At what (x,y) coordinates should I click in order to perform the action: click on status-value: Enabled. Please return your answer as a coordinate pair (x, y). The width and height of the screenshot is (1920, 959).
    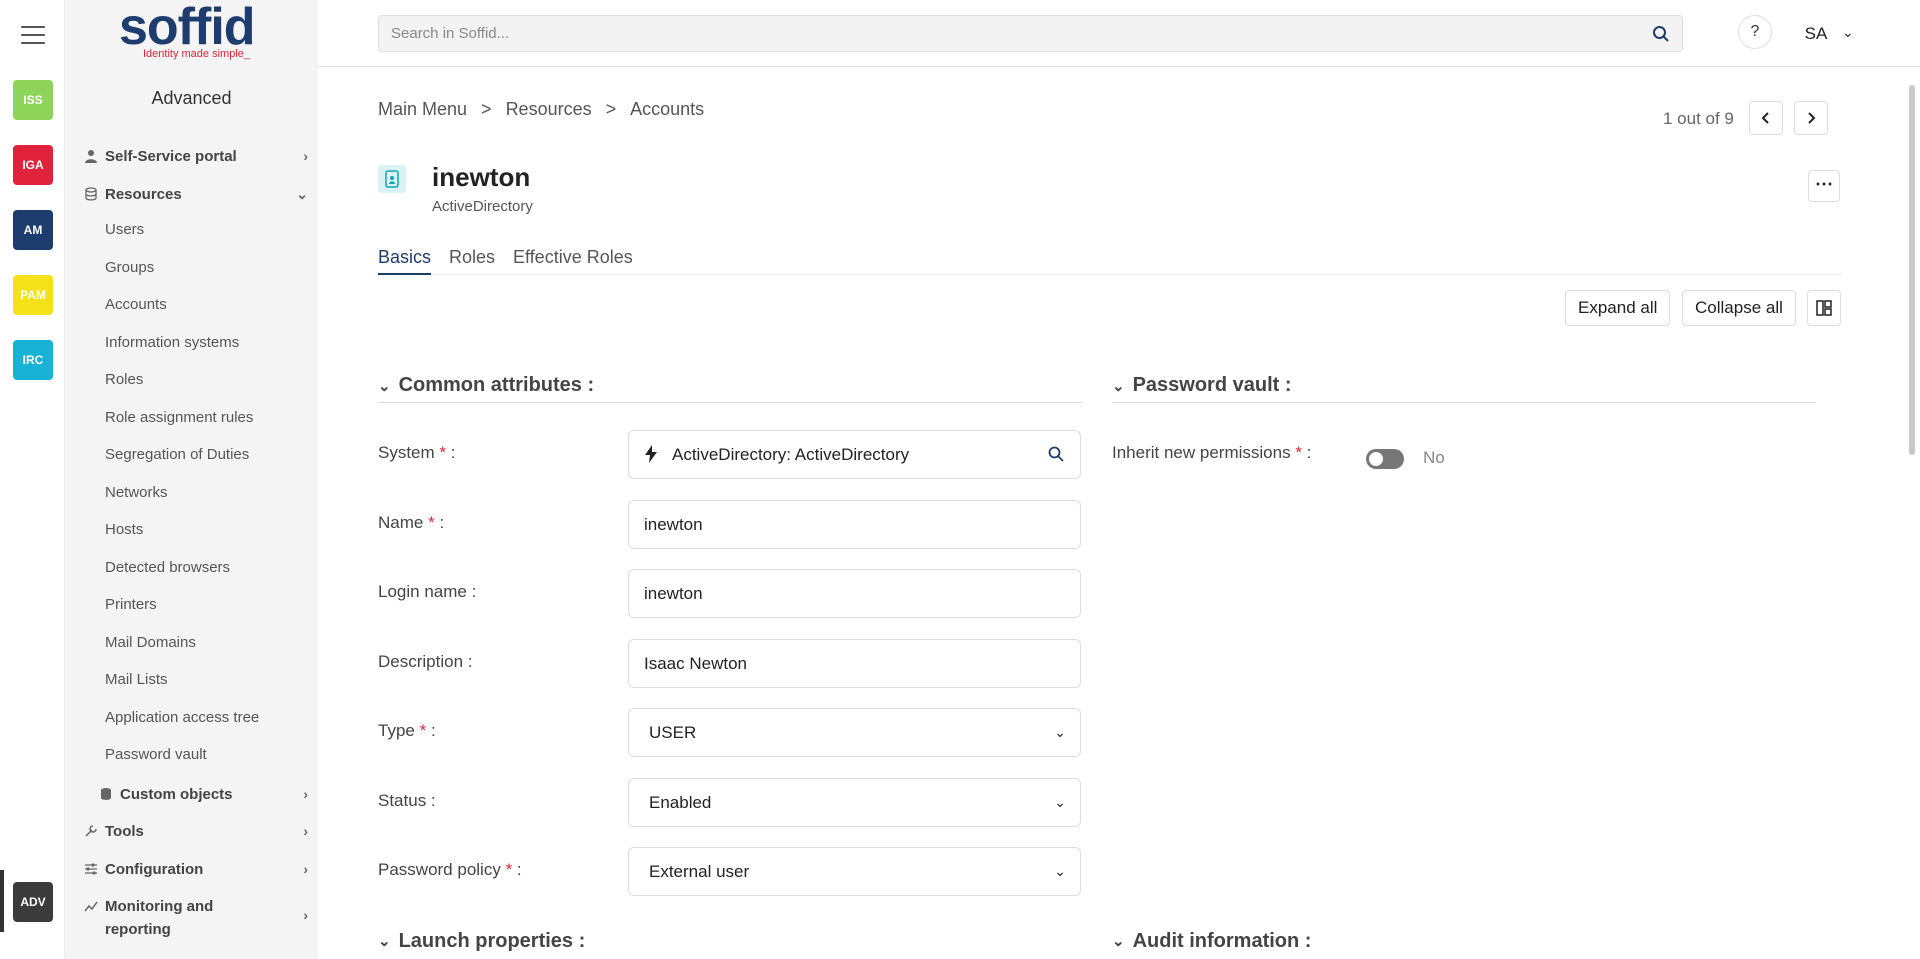
    Looking at the image, I should click on (680, 802).